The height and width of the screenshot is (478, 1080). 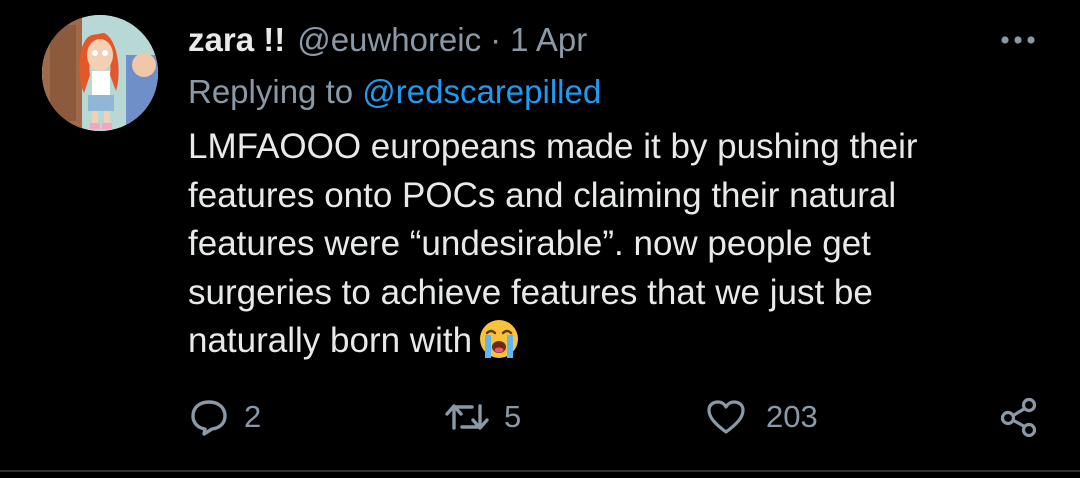 I want to click on share-button, so click(x=1019, y=417).